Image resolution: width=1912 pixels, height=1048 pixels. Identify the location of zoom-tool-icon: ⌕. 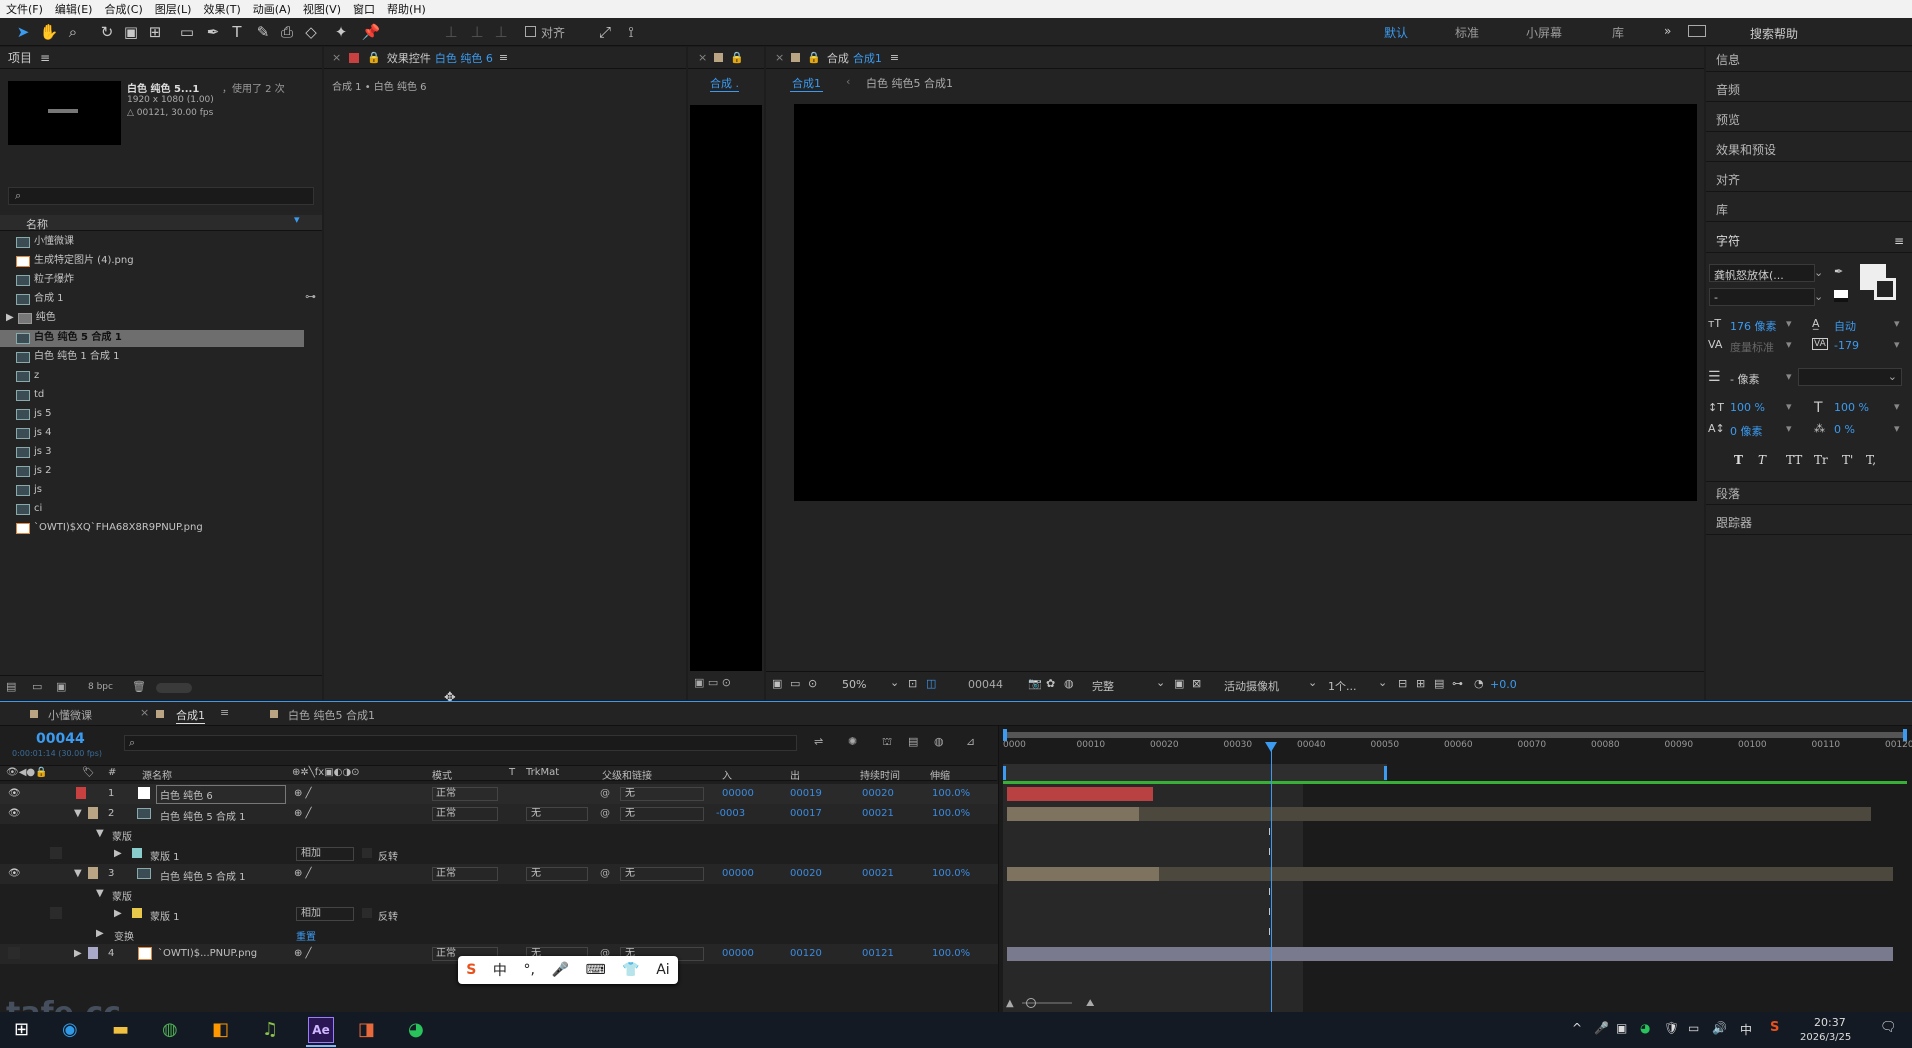
(73, 32).